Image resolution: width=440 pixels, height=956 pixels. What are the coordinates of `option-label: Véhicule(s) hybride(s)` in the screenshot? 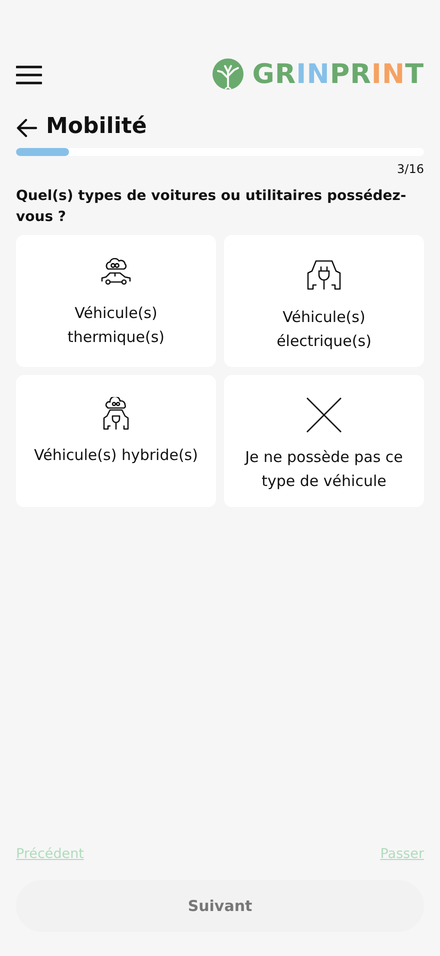 It's located at (116, 455).